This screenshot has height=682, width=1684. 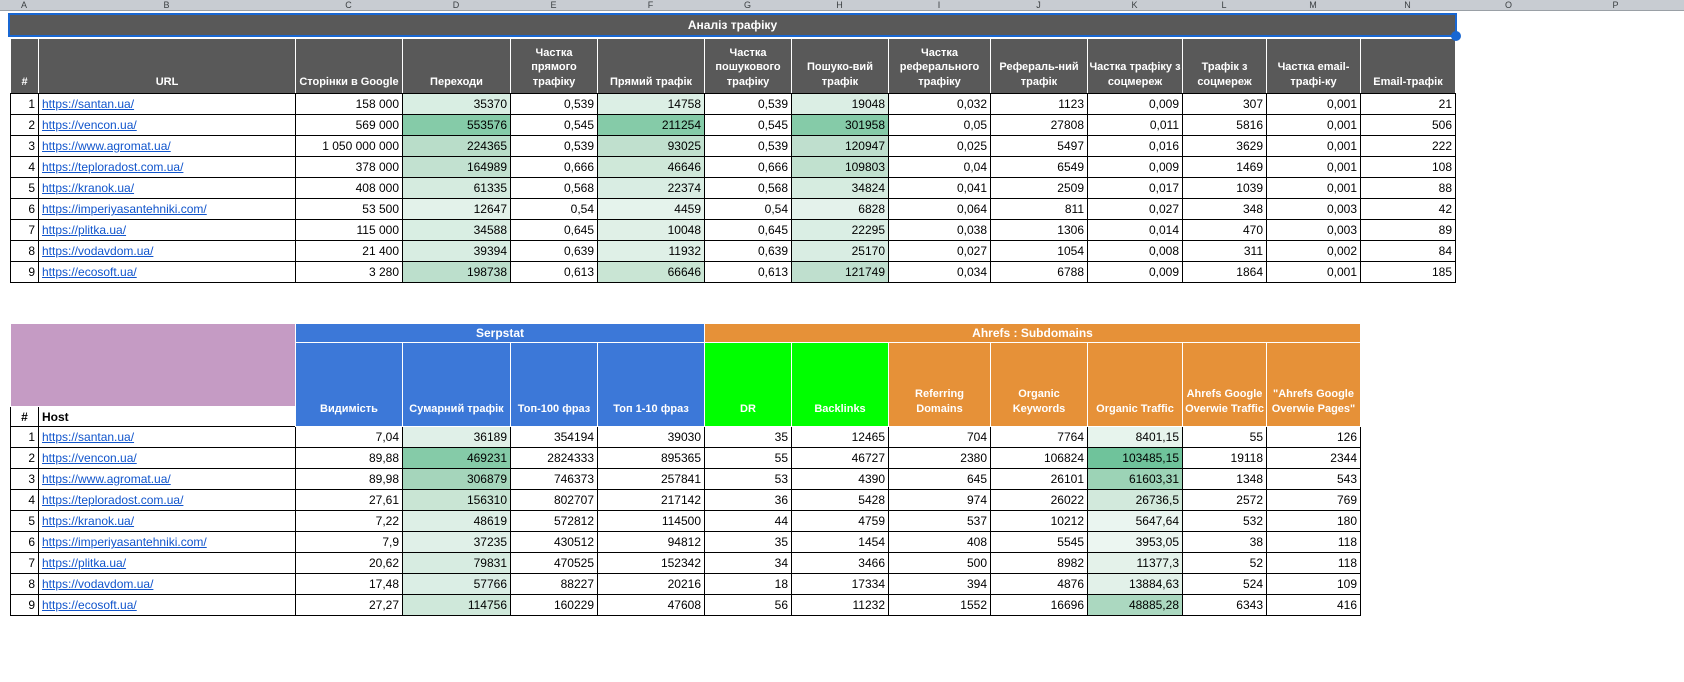 What do you see at coordinates (1135, 584) in the screenshot?
I see `value-cell: 13884,63` at bounding box center [1135, 584].